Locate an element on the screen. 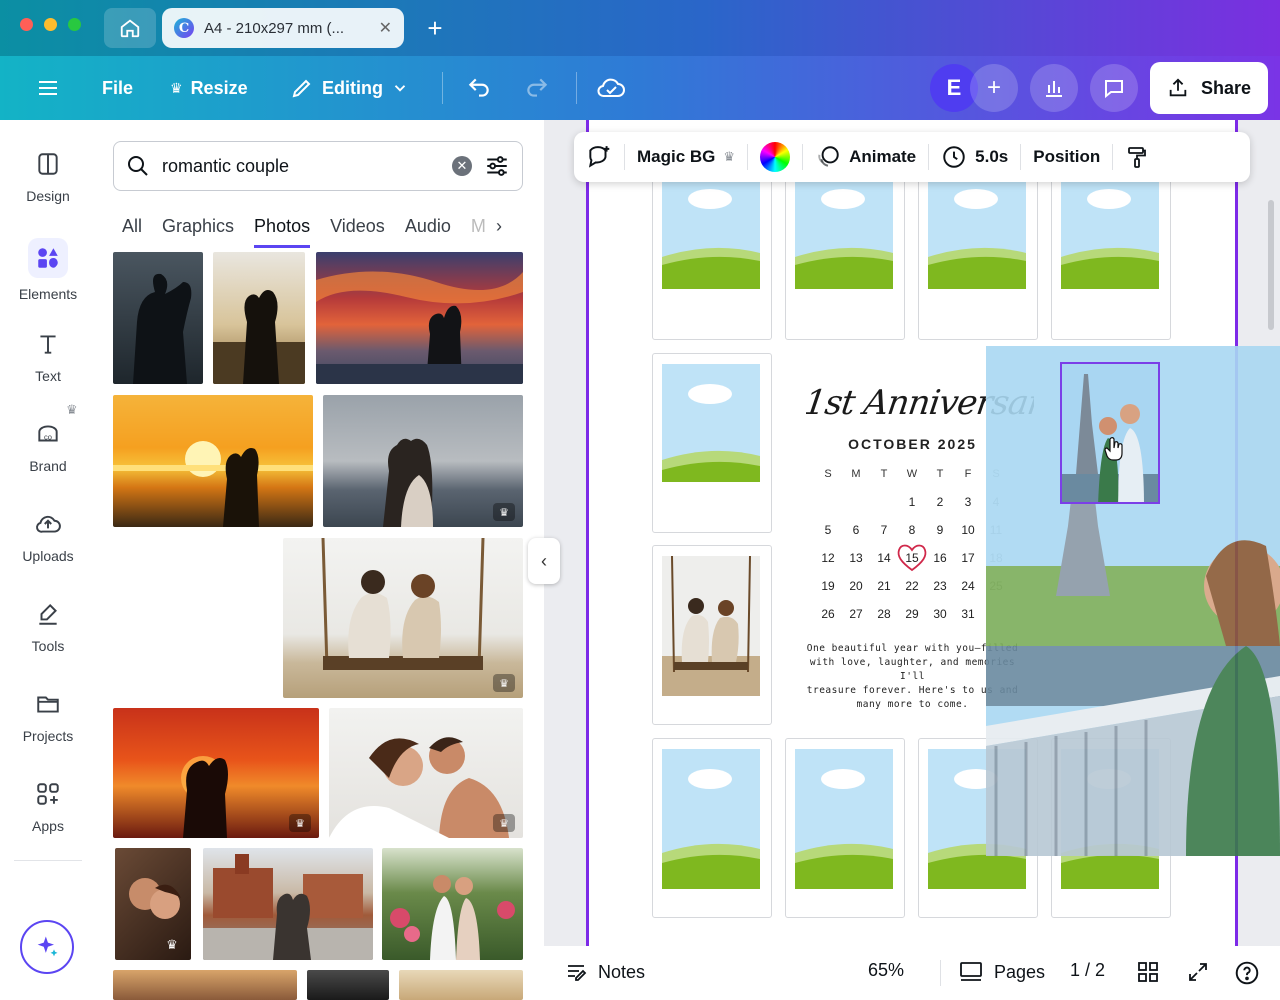 The width and height of the screenshot is (1280, 1000). zoom-window-button is located at coordinates (74, 24).